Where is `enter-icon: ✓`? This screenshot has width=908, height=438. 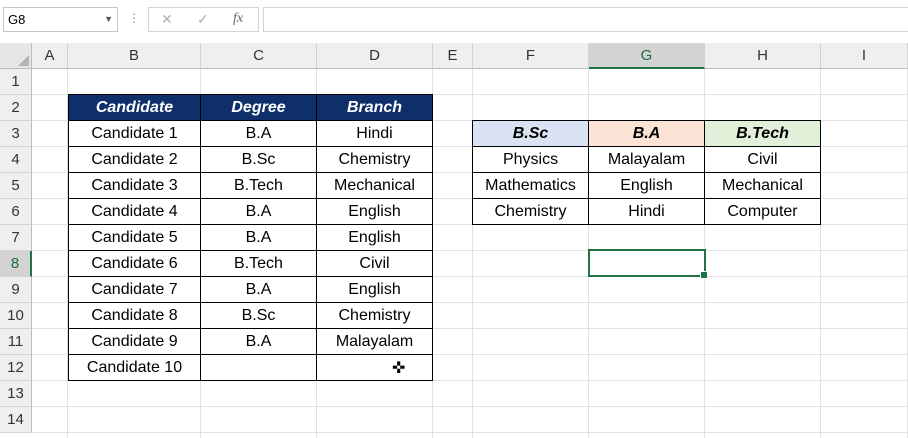 enter-icon: ✓ is located at coordinates (203, 19).